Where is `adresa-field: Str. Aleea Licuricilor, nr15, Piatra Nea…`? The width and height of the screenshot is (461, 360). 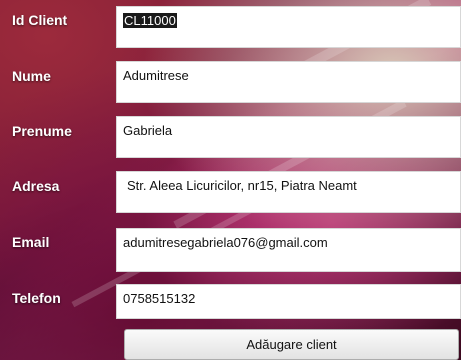 adresa-field: Str. Aleea Licuricilor, nr15, Piatra Nea… is located at coordinates (288, 192).